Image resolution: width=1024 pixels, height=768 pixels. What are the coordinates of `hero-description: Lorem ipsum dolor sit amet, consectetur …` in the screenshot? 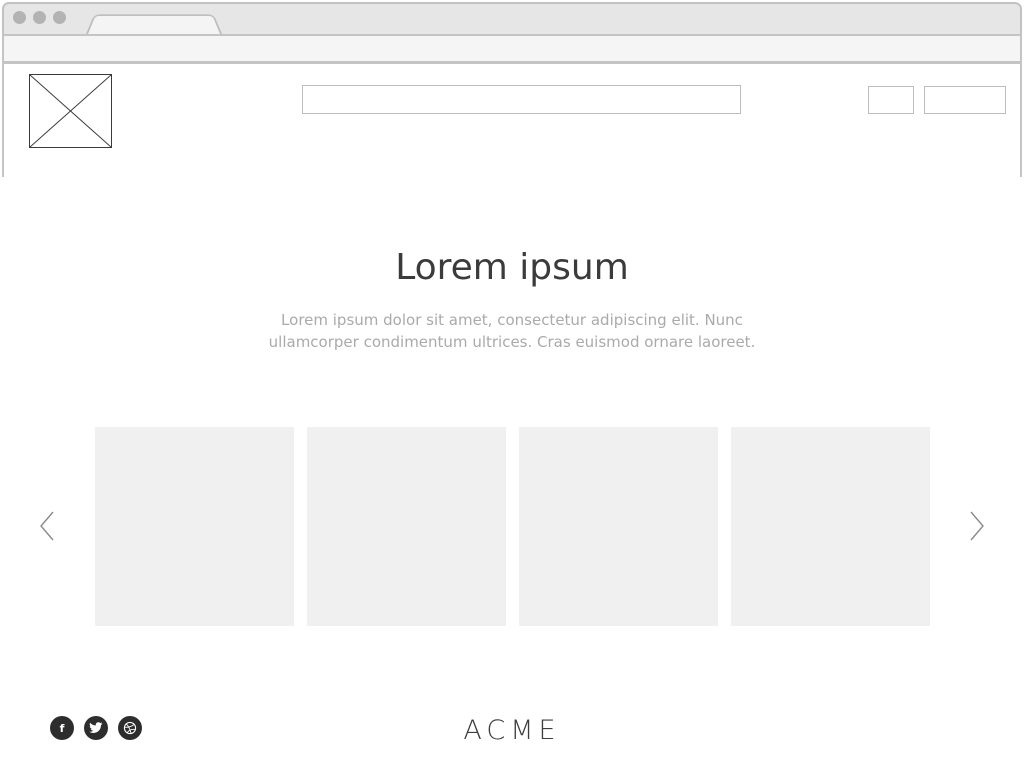 It's located at (512, 331).